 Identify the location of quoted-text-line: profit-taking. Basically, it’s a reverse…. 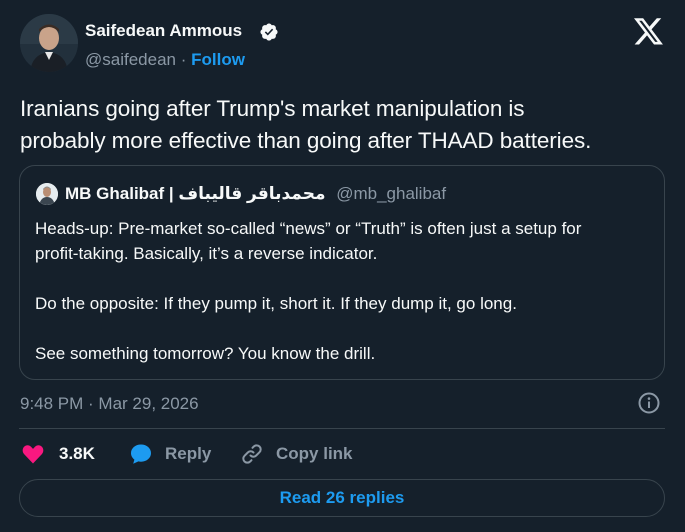
(206, 253).